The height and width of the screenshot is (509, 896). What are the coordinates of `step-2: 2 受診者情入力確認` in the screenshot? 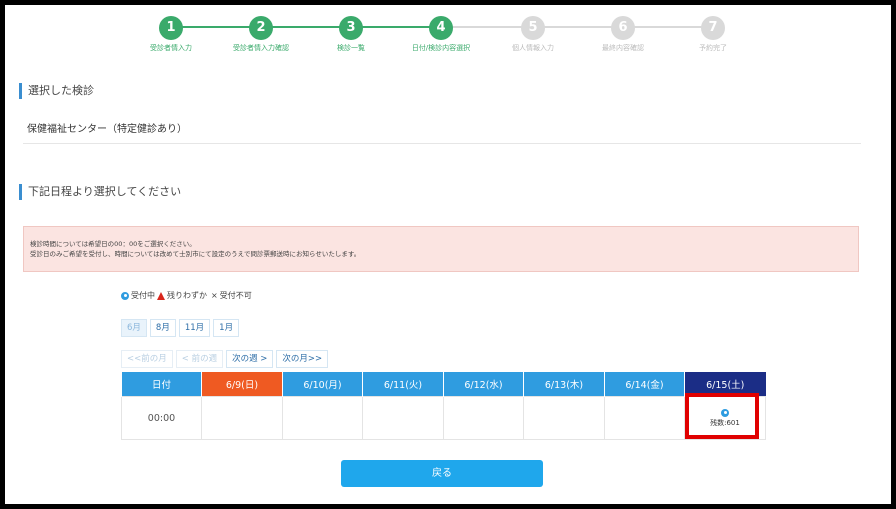 It's located at (261, 34).